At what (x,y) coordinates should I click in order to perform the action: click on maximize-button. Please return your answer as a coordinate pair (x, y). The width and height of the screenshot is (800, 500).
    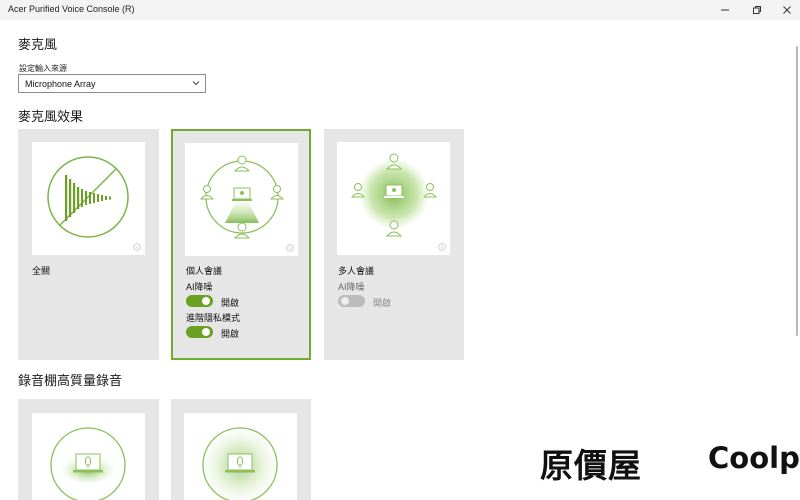
    Looking at the image, I should click on (757, 10).